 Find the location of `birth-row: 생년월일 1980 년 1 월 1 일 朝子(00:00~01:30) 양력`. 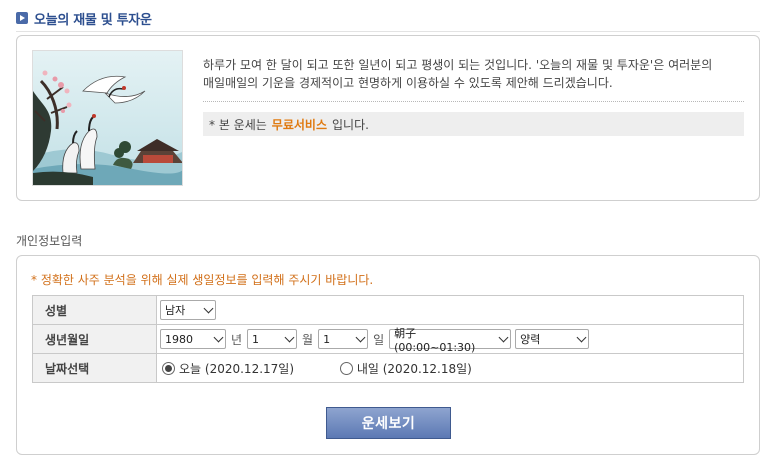

birth-row: 생년월일 1980 년 1 월 1 일 朝子(00:00~01:30) 양력 is located at coordinates (388, 339).